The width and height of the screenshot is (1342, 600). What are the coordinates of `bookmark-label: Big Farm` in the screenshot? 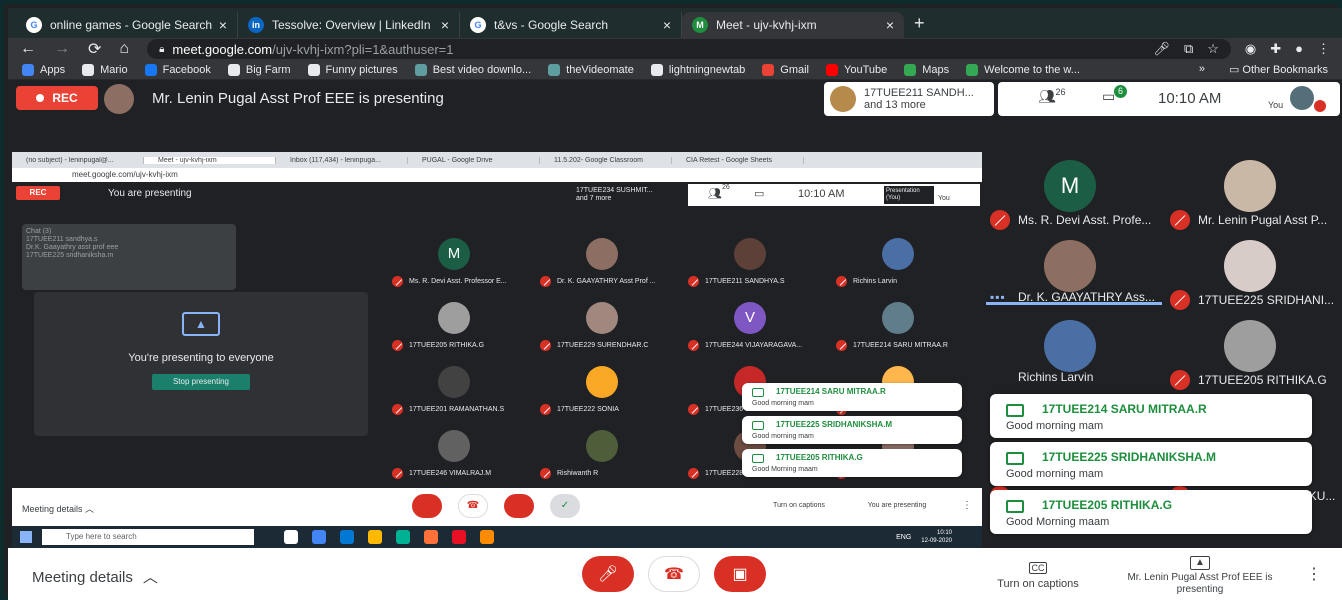 It's located at (268, 69).